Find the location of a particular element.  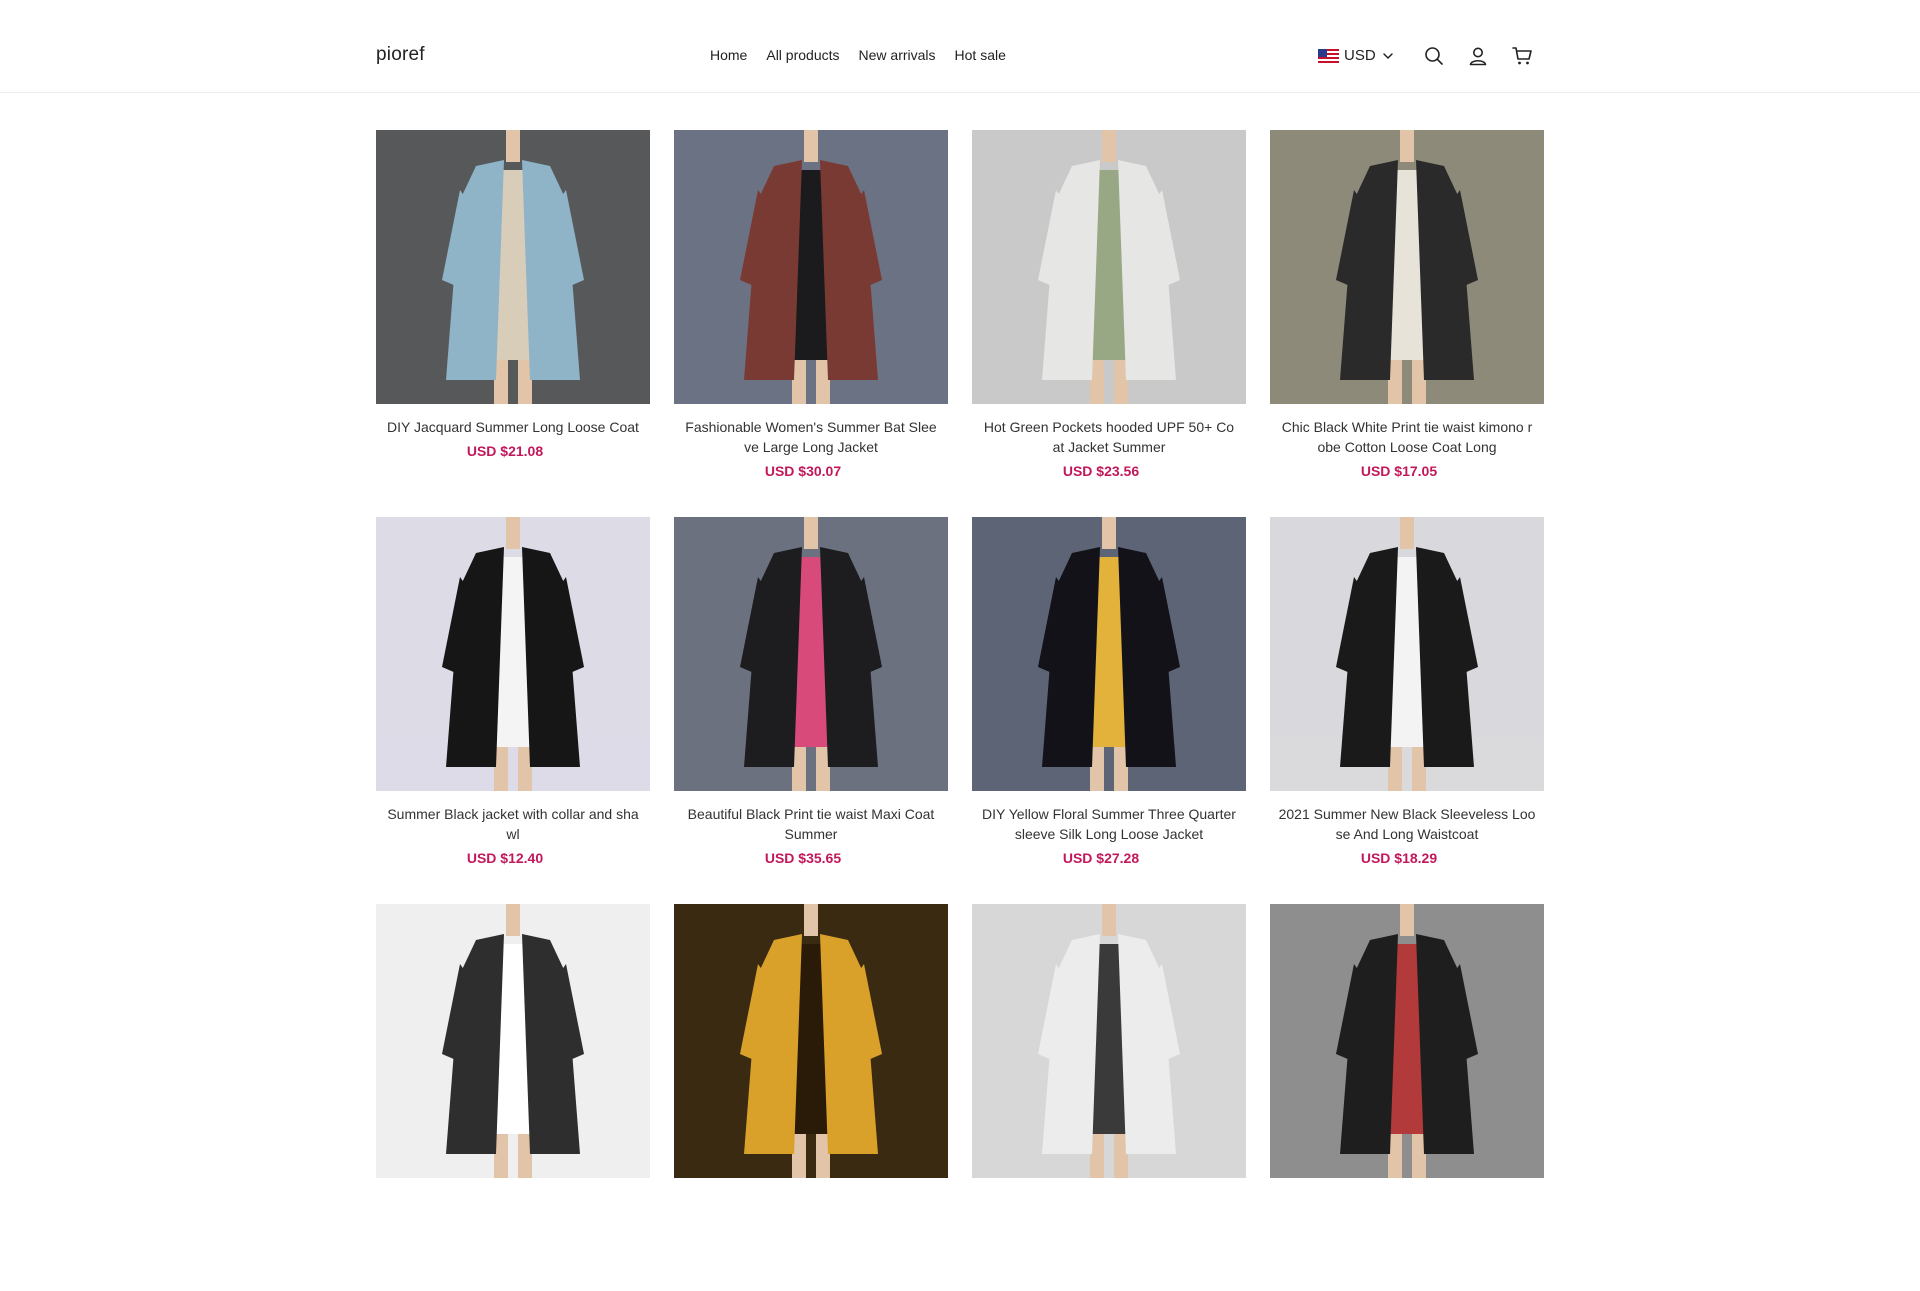

search-icon is located at coordinates (1434, 56).